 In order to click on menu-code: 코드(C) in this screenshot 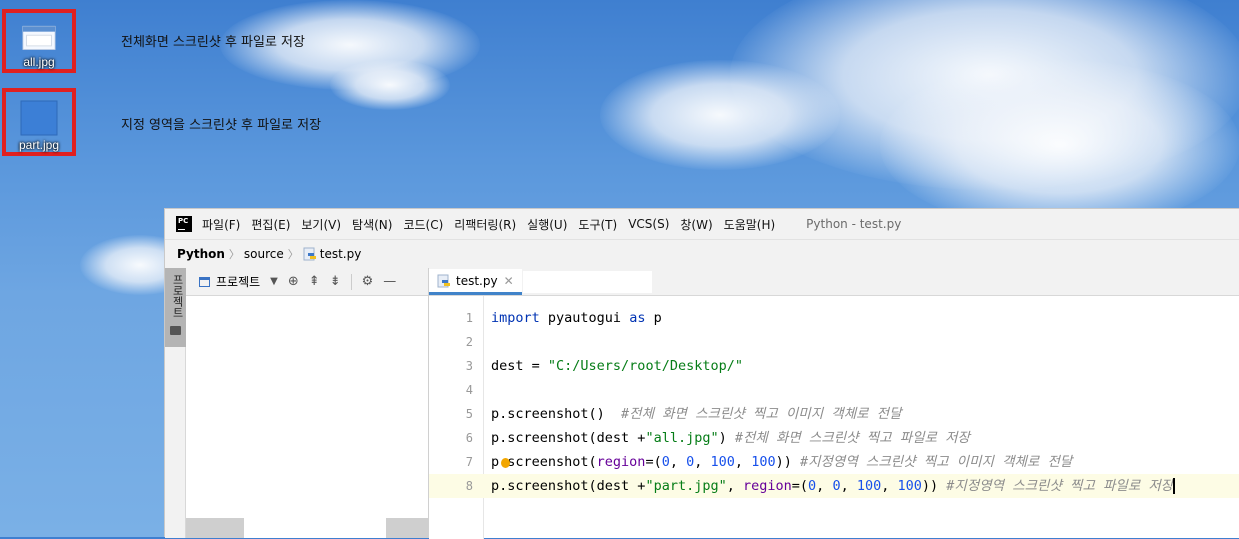, I will do `click(423, 224)`.